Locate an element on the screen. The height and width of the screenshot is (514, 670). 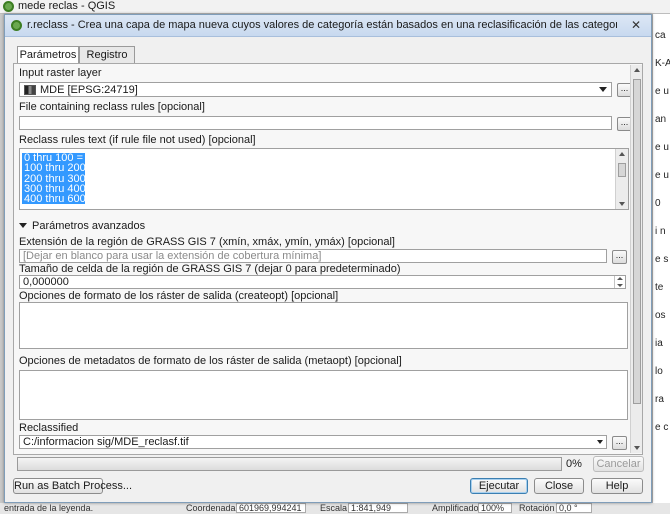
cell-size-value: 0,000000 is located at coordinates (46, 282).